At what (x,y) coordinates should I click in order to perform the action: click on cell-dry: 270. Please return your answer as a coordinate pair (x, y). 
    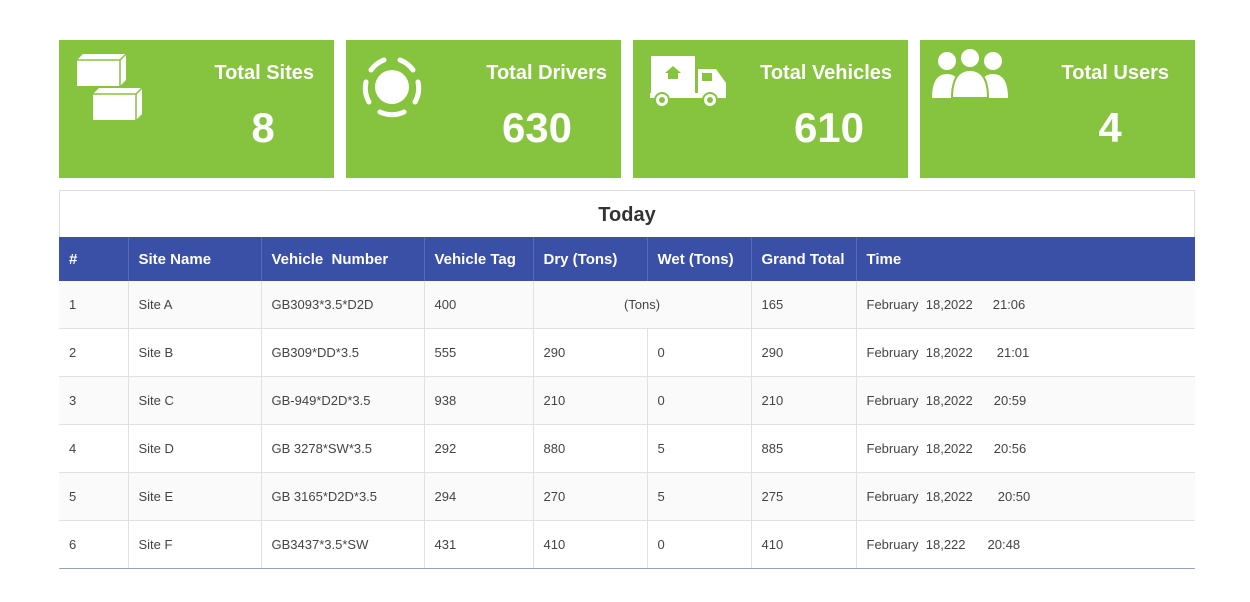
    Looking at the image, I should click on (590, 496).